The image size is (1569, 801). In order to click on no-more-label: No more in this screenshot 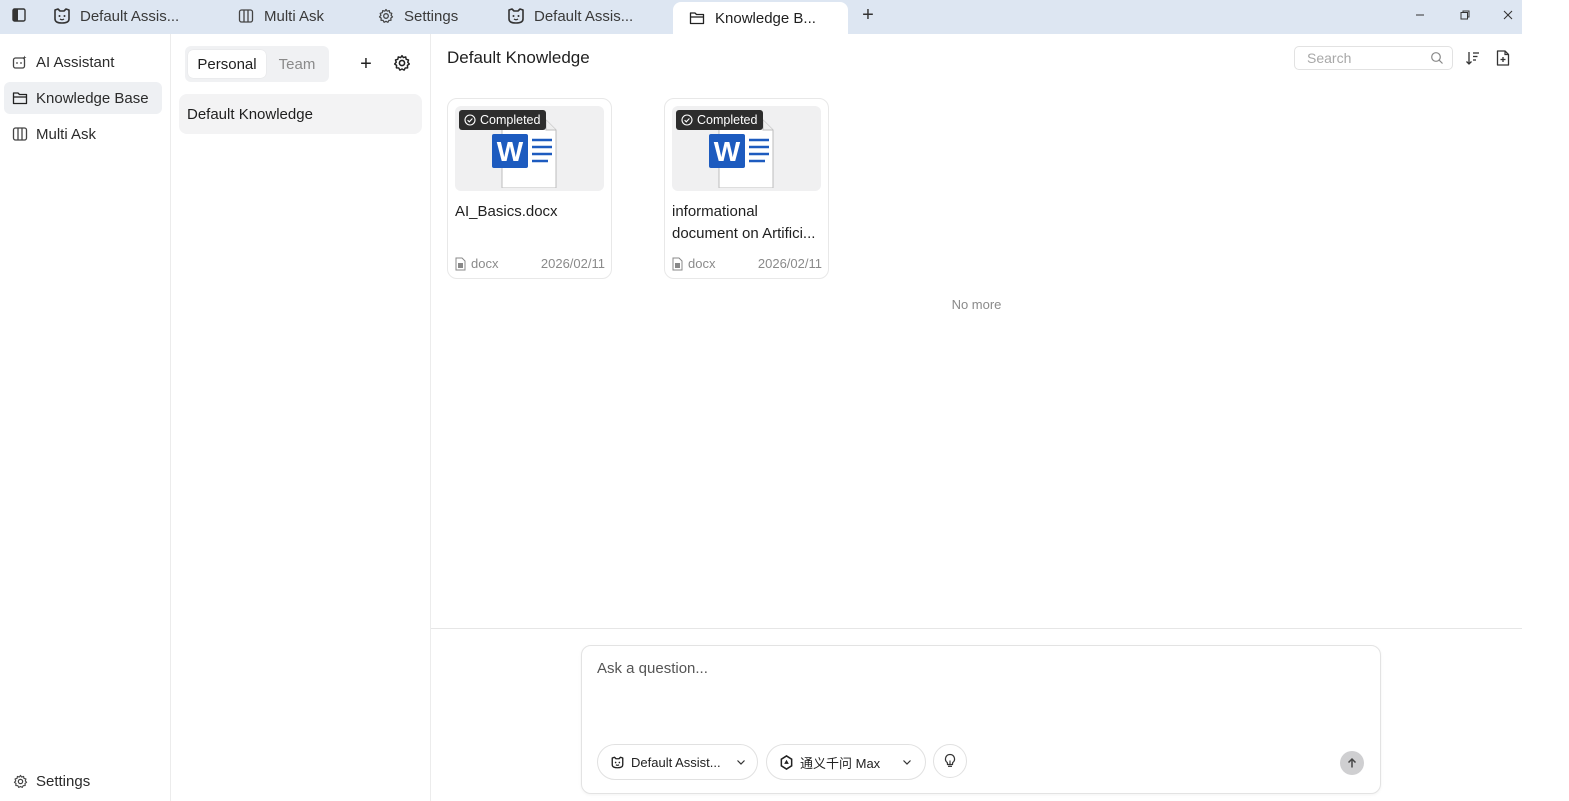, I will do `click(976, 304)`.